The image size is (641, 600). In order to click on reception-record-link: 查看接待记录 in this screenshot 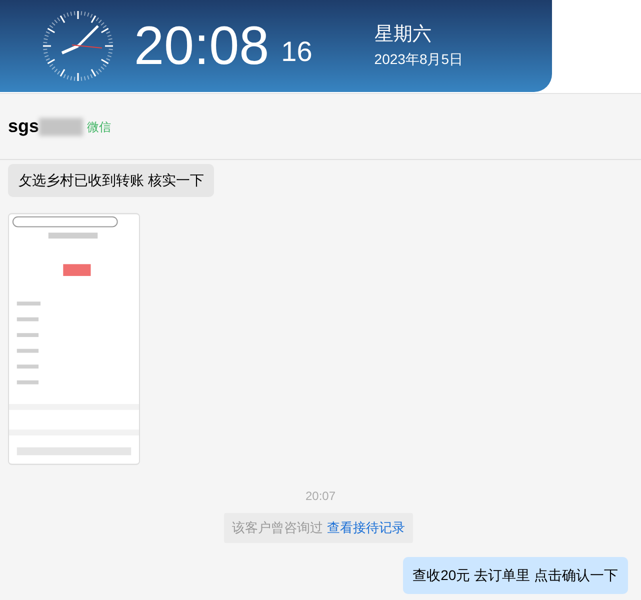, I will do `click(366, 528)`.